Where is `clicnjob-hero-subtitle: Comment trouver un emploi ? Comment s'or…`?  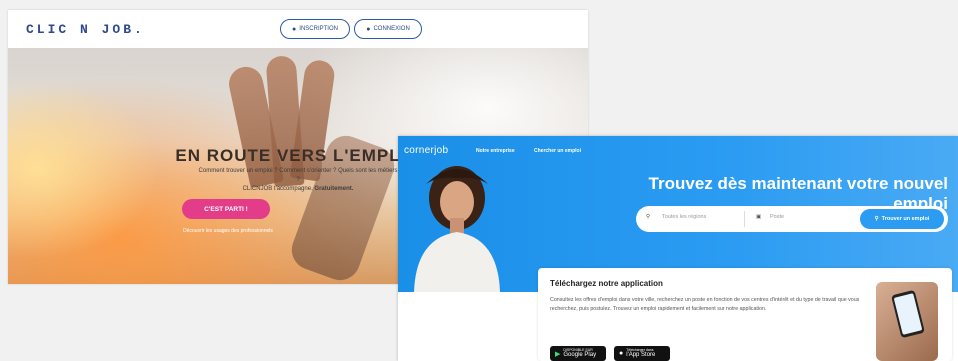 clicnjob-hero-subtitle: Comment trouver un emploi ? Comment s'or… is located at coordinates (298, 180).